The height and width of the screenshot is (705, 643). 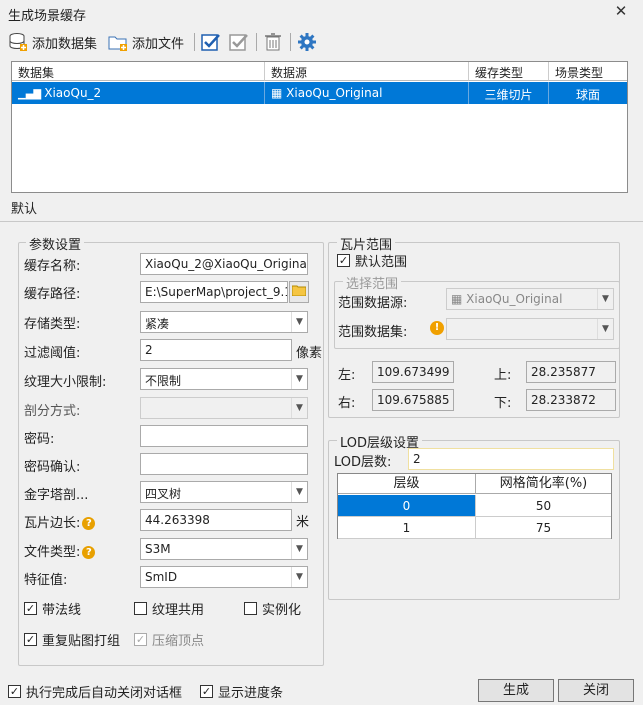 What do you see at coordinates (65, 44) in the screenshot?
I see `add-dataset-label: 添加数据集` at bounding box center [65, 44].